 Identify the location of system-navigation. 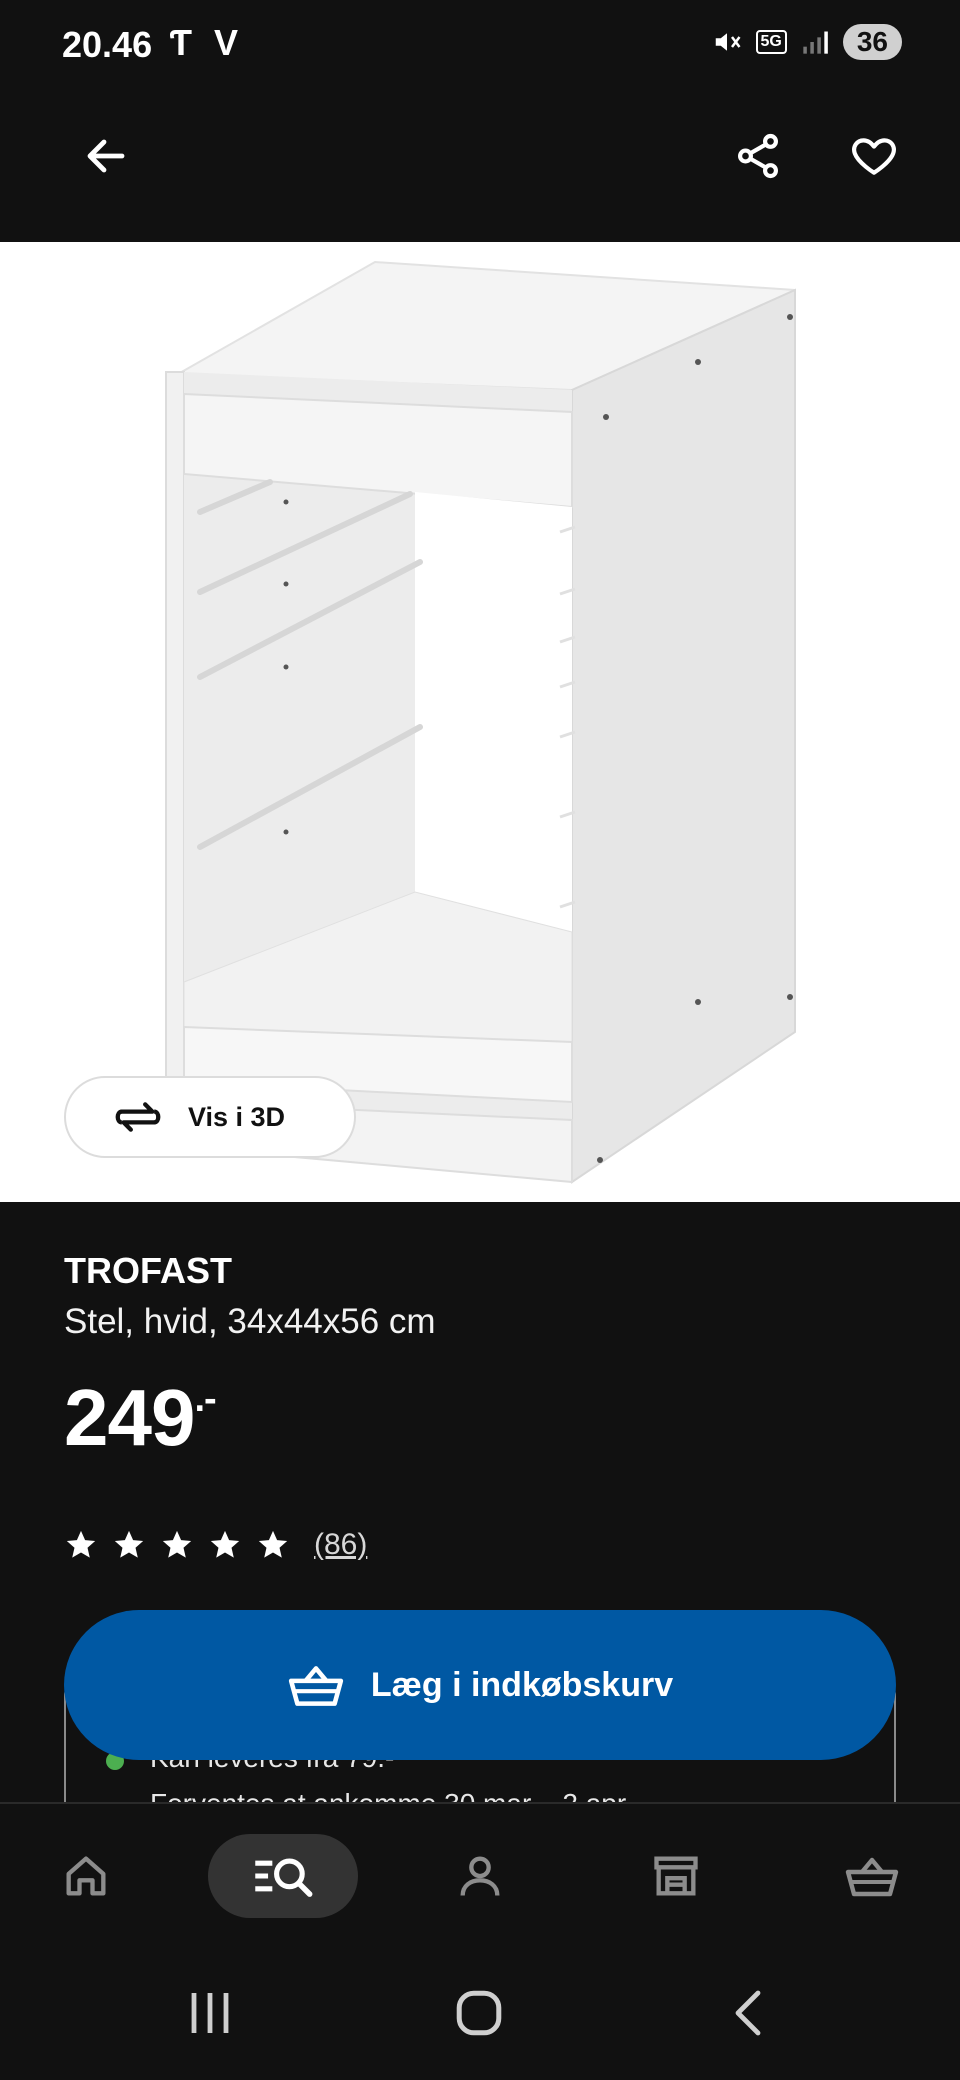
(480, 2016).